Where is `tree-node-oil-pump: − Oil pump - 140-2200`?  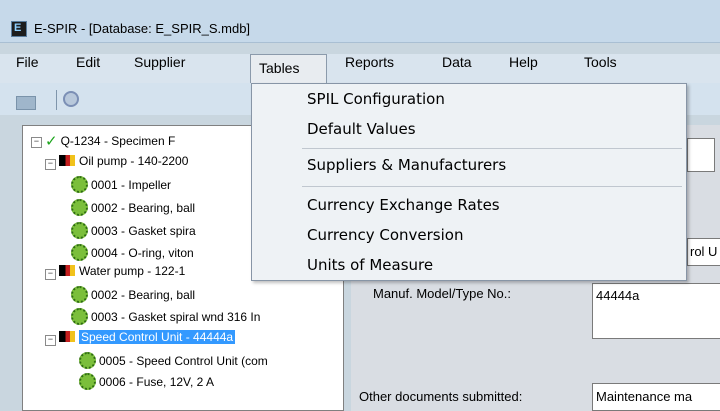
tree-node-oil-pump: − Oil pump - 140-2200 is located at coordinates (116, 164).